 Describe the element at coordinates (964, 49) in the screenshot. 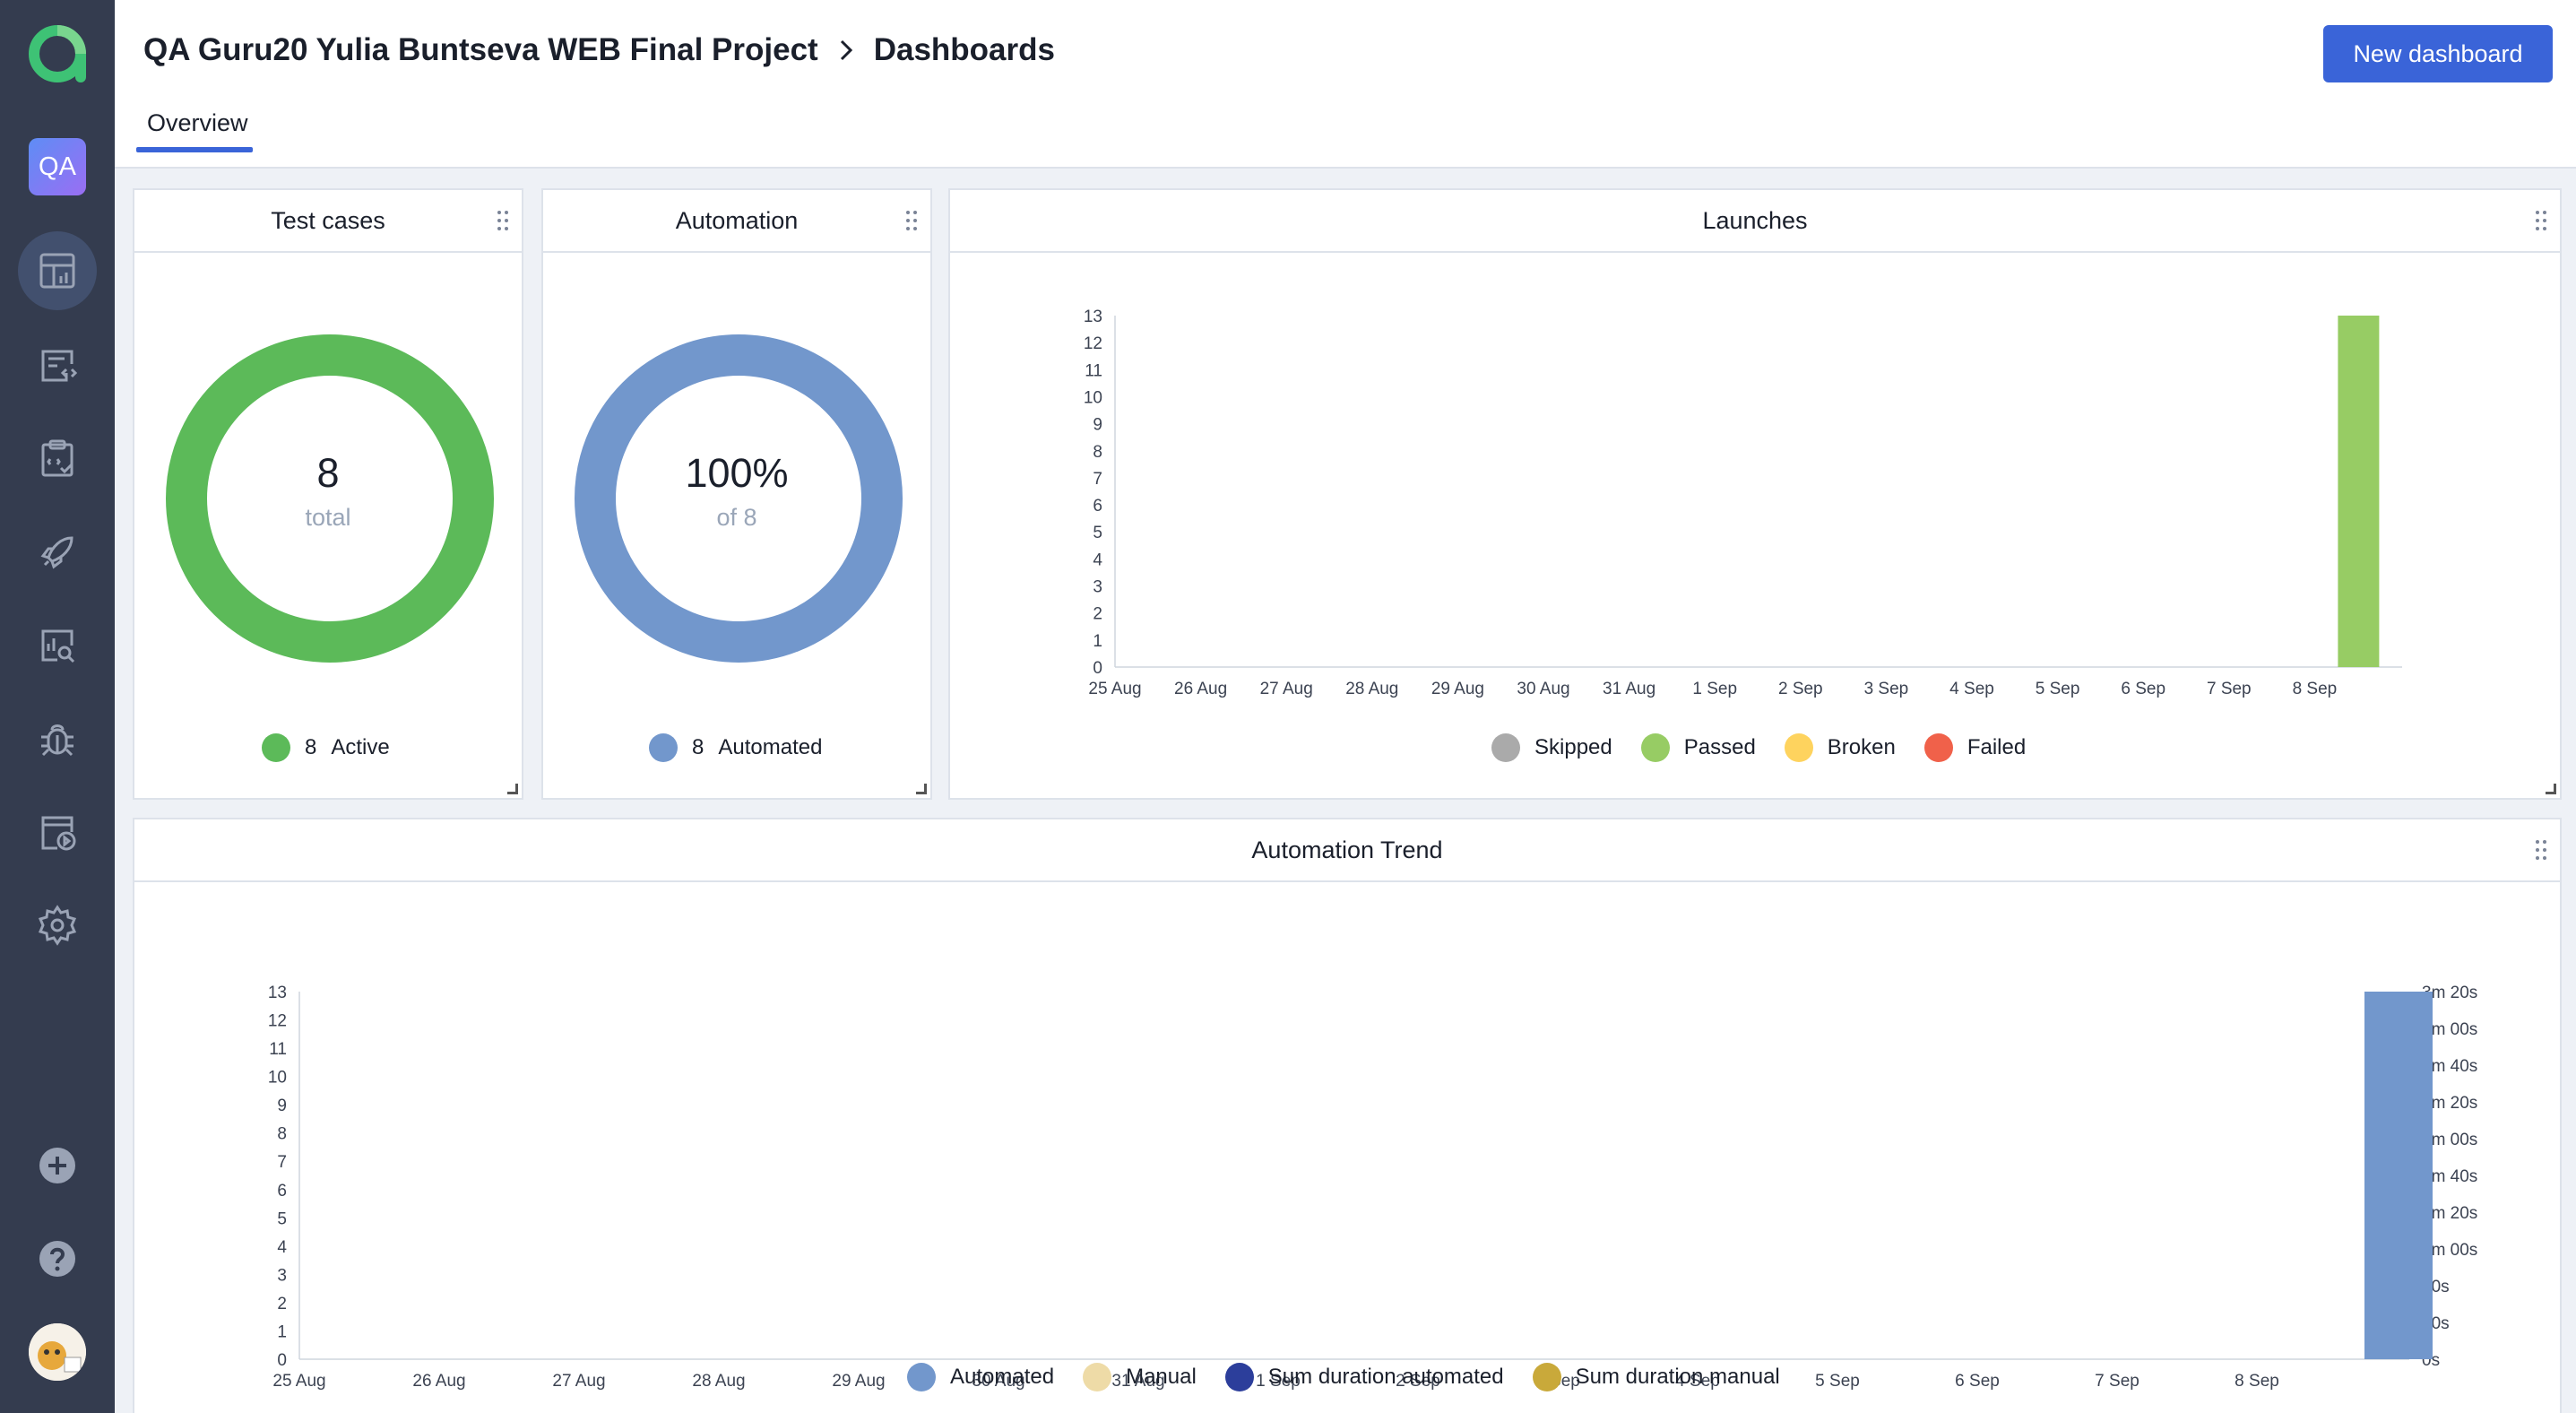

I see `breadcrumb-current: Dashboards` at that location.